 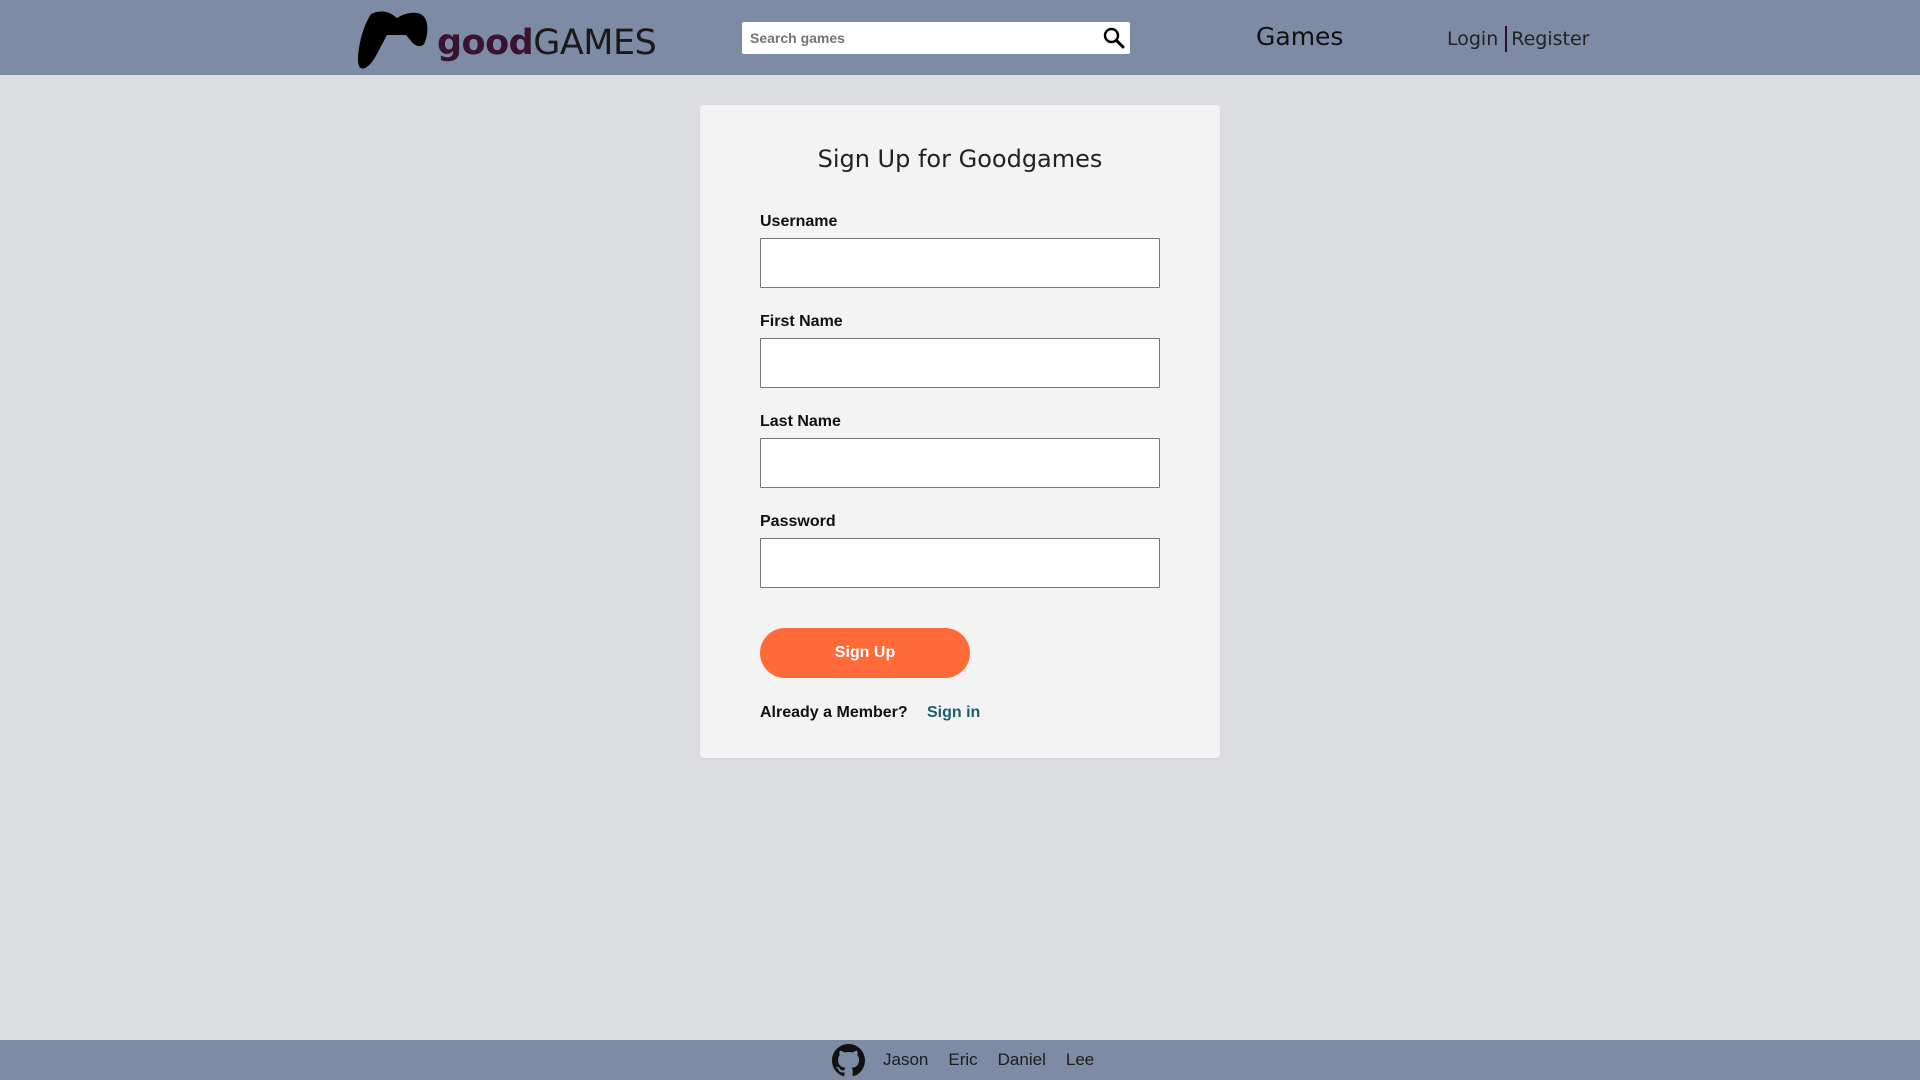 I want to click on auth-divider, so click(x=1506, y=39).